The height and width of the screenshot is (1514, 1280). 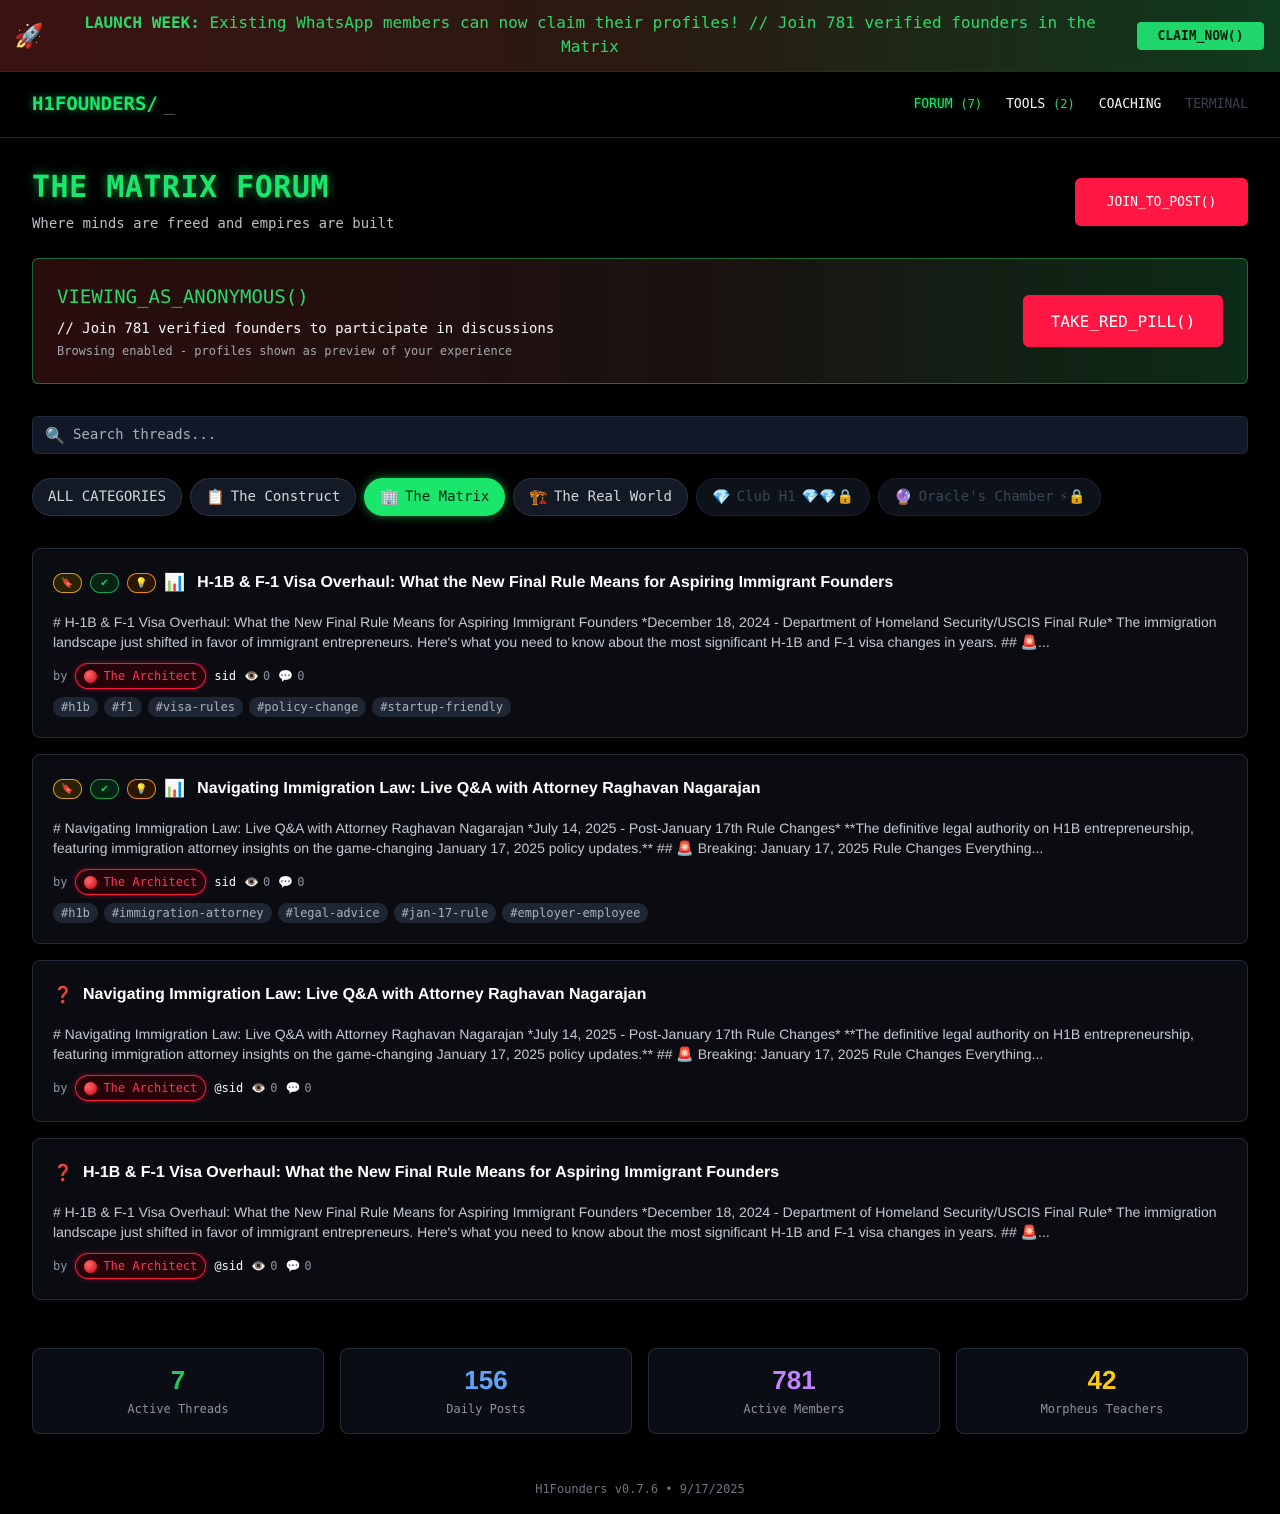 What do you see at coordinates (486, 1380) in the screenshot?
I see `stat-value: 156` at bounding box center [486, 1380].